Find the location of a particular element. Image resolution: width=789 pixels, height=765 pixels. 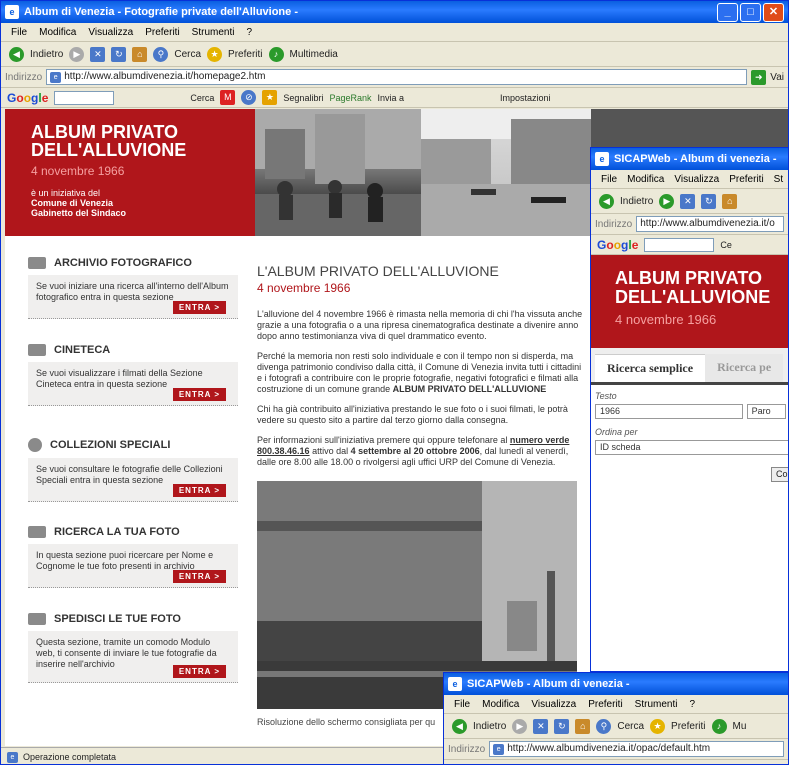

go-arrow-icon: ➜ is located at coordinates (759, 77).